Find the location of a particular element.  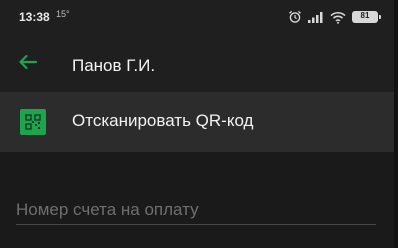

battery-icon: 81 is located at coordinates (366, 17).